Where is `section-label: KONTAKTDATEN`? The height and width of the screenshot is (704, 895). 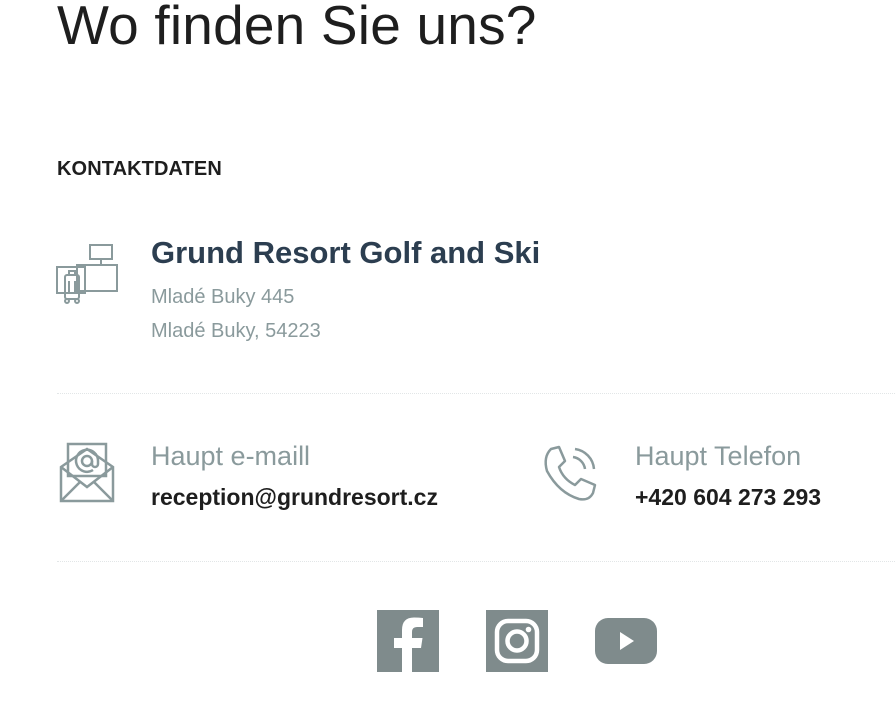 section-label: KONTAKTDATEN is located at coordinates (139, 169).